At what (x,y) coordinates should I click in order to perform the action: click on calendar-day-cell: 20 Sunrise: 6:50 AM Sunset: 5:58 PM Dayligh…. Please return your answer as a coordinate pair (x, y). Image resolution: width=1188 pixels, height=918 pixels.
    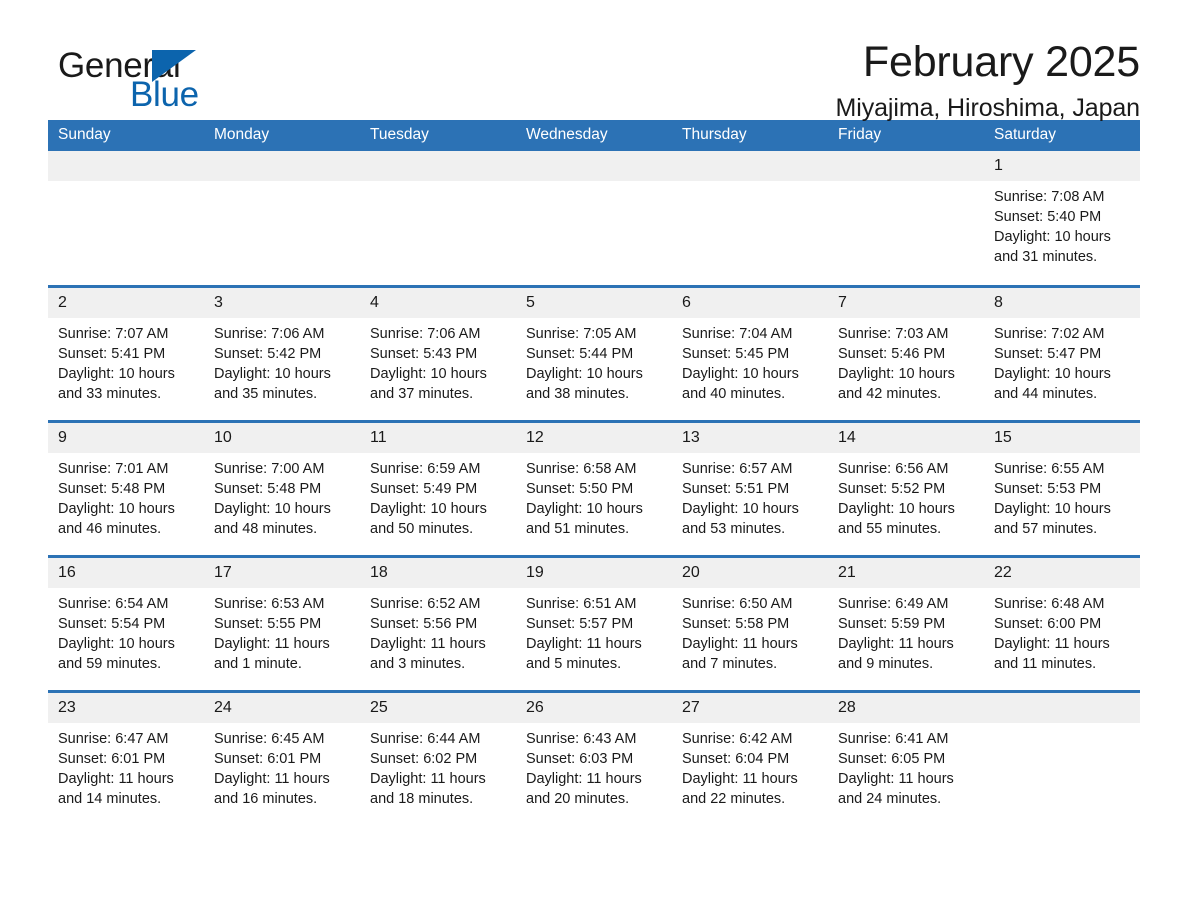
    Looking at the image, I should click on (750, 622).